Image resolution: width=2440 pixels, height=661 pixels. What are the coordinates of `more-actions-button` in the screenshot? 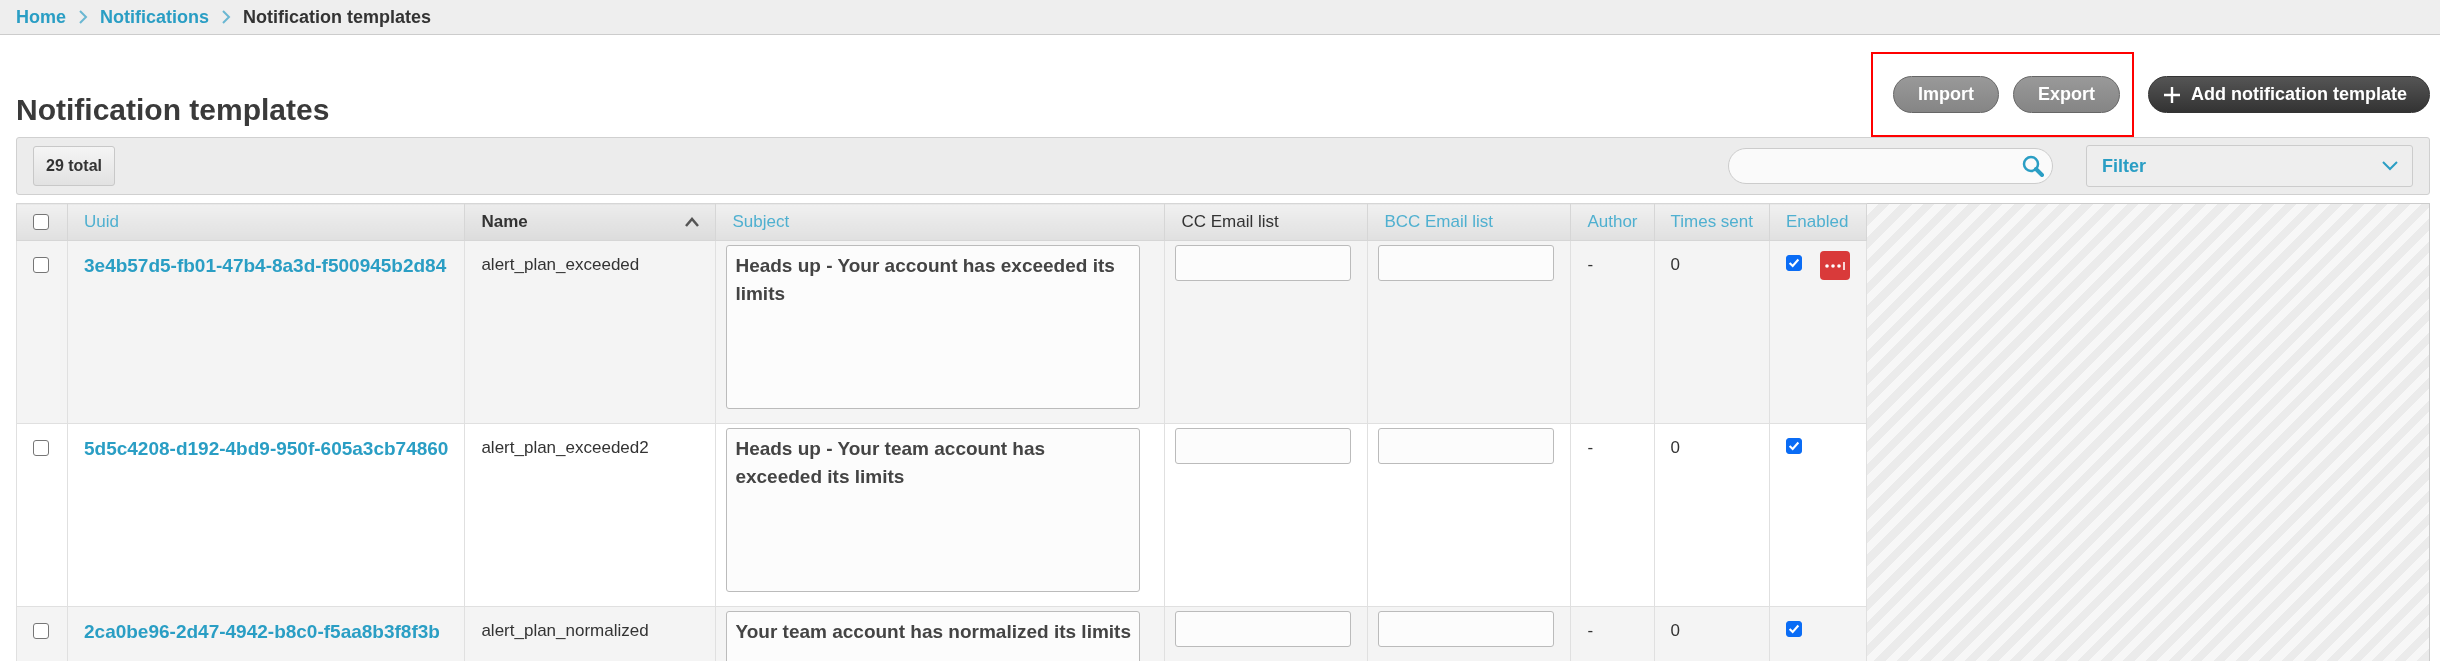 It's located at (1835, 265).